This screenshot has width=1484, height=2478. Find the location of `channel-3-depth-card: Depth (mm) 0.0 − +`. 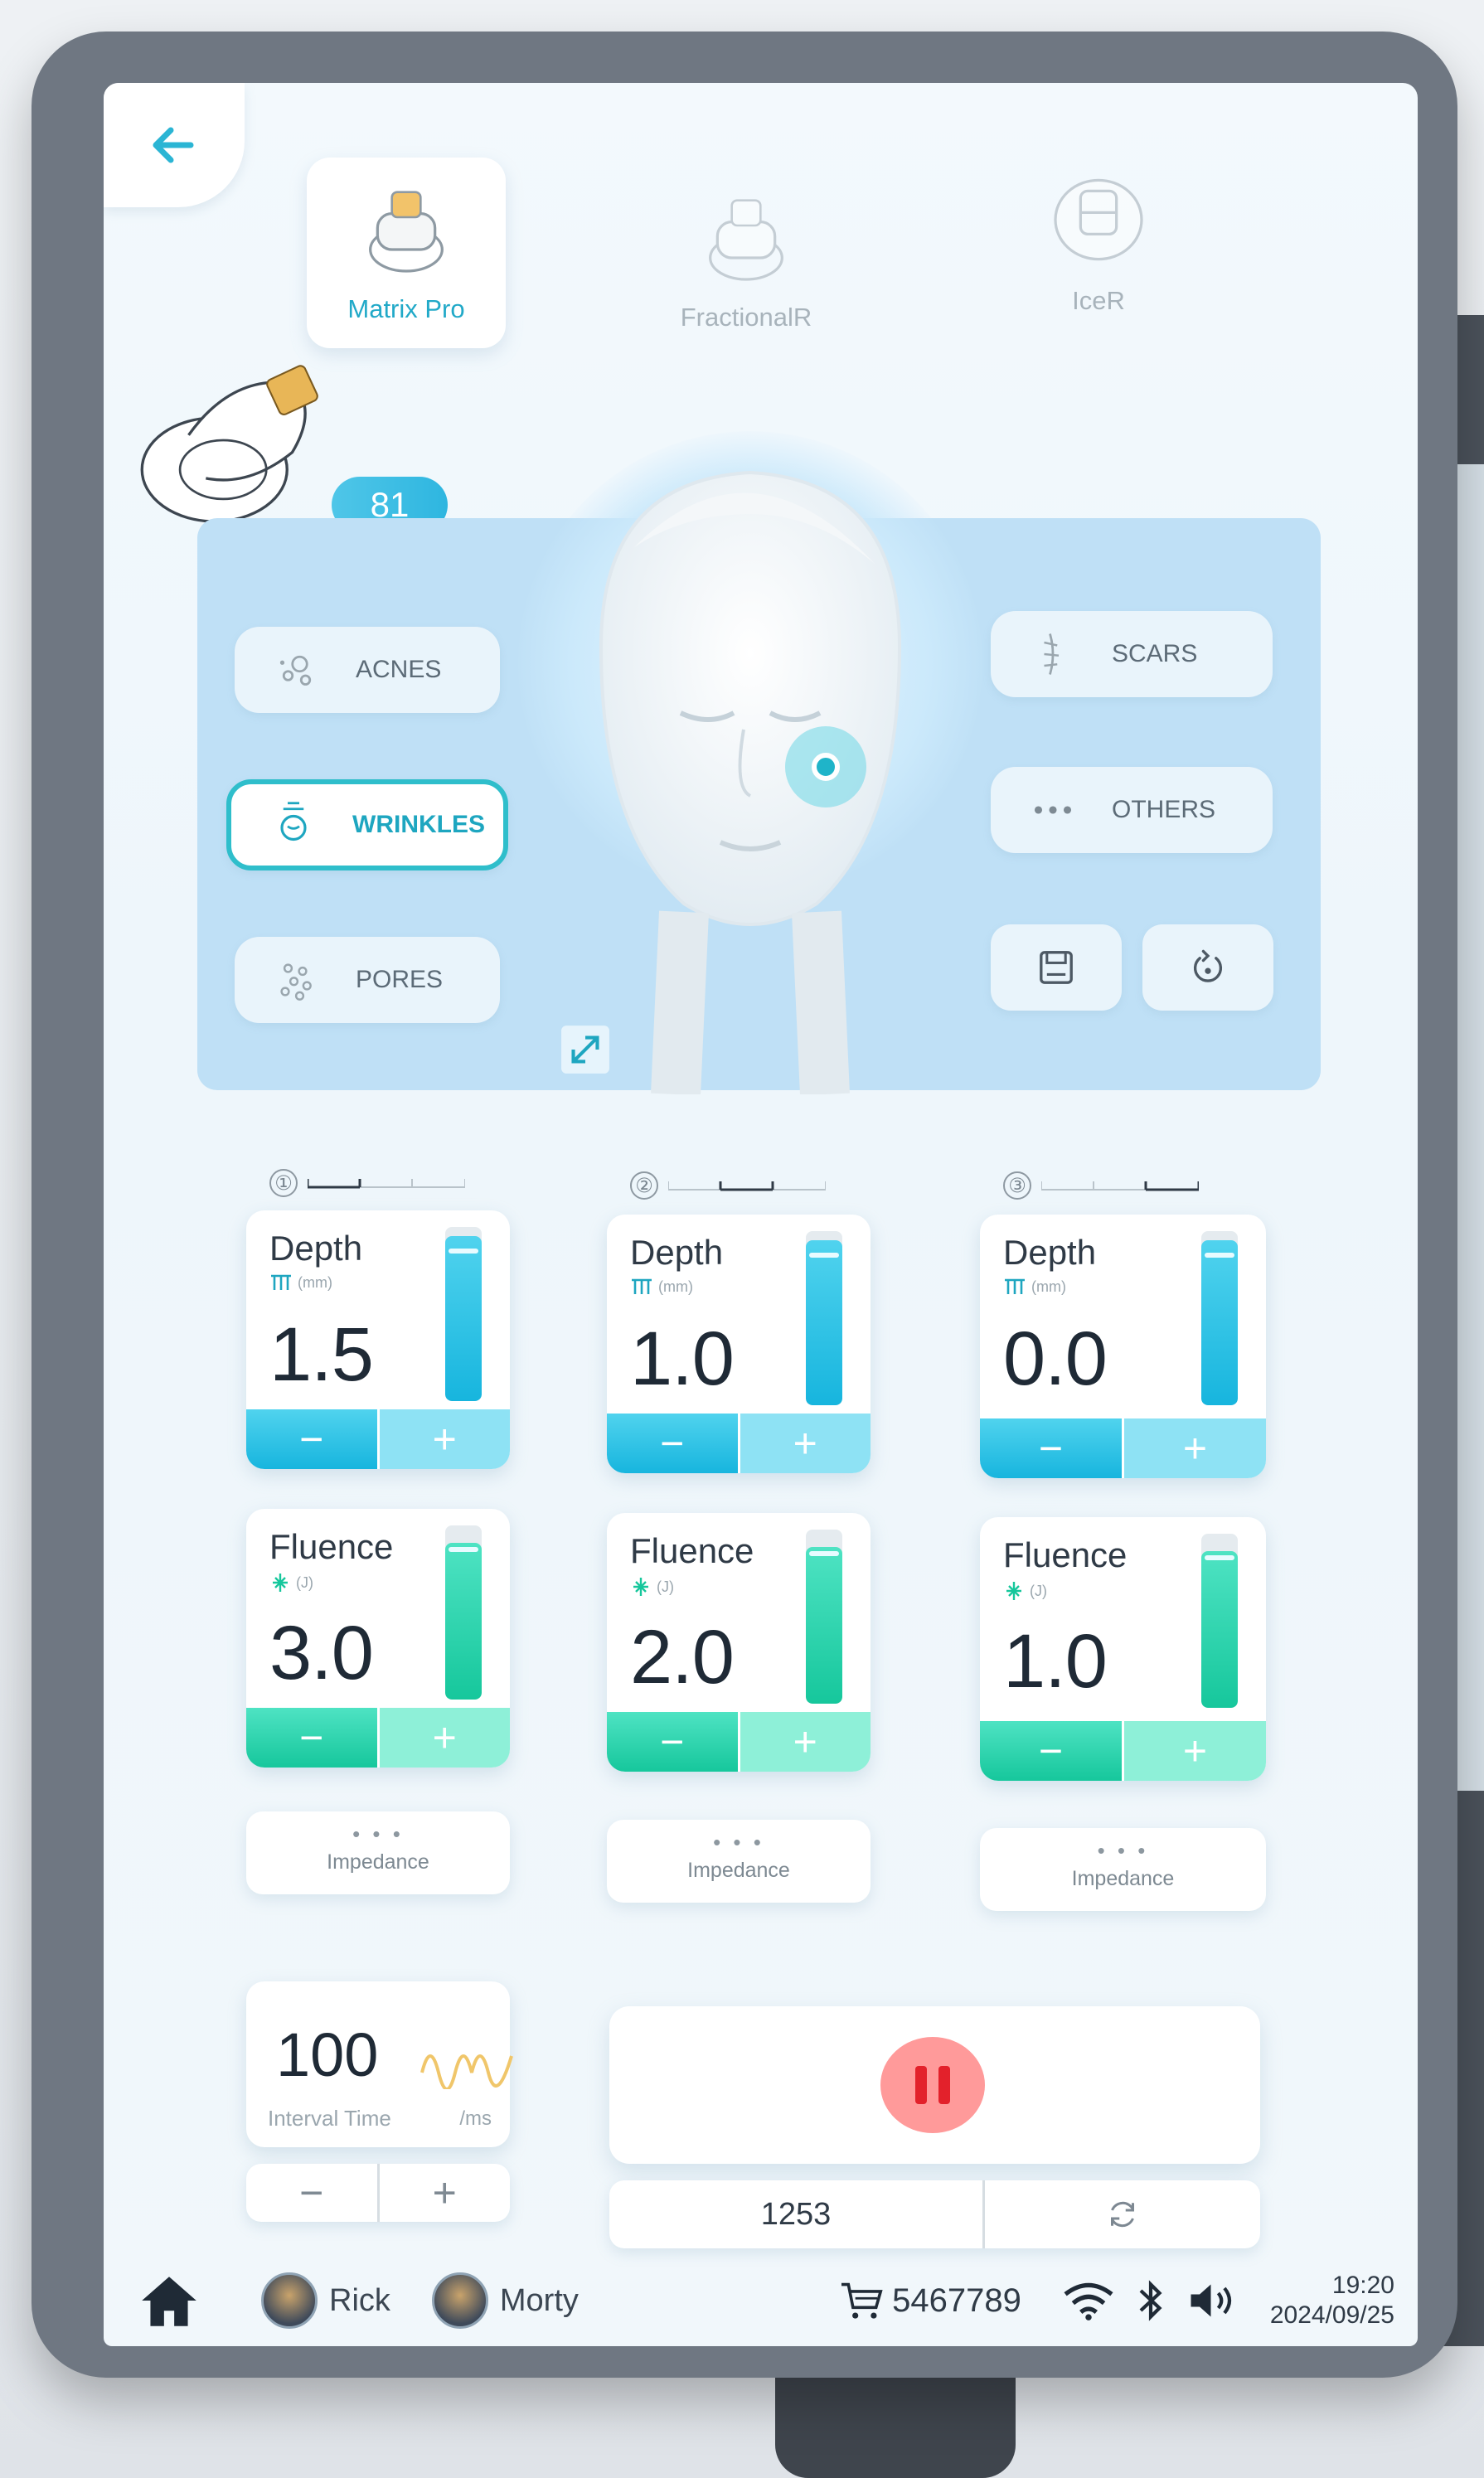

channel-3-depth-card: Depth (mm) 0.0 − + is located at coordinates (1123, 1346).